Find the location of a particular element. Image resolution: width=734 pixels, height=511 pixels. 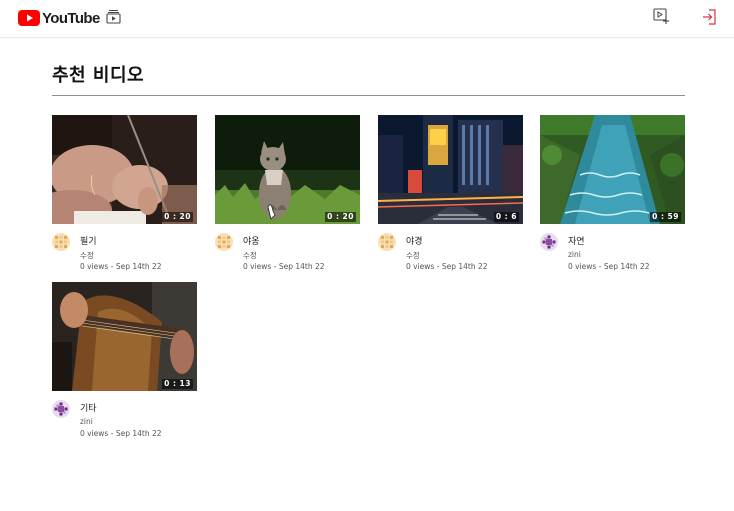

subscriptions-icon is located at coordinates (113, 16).